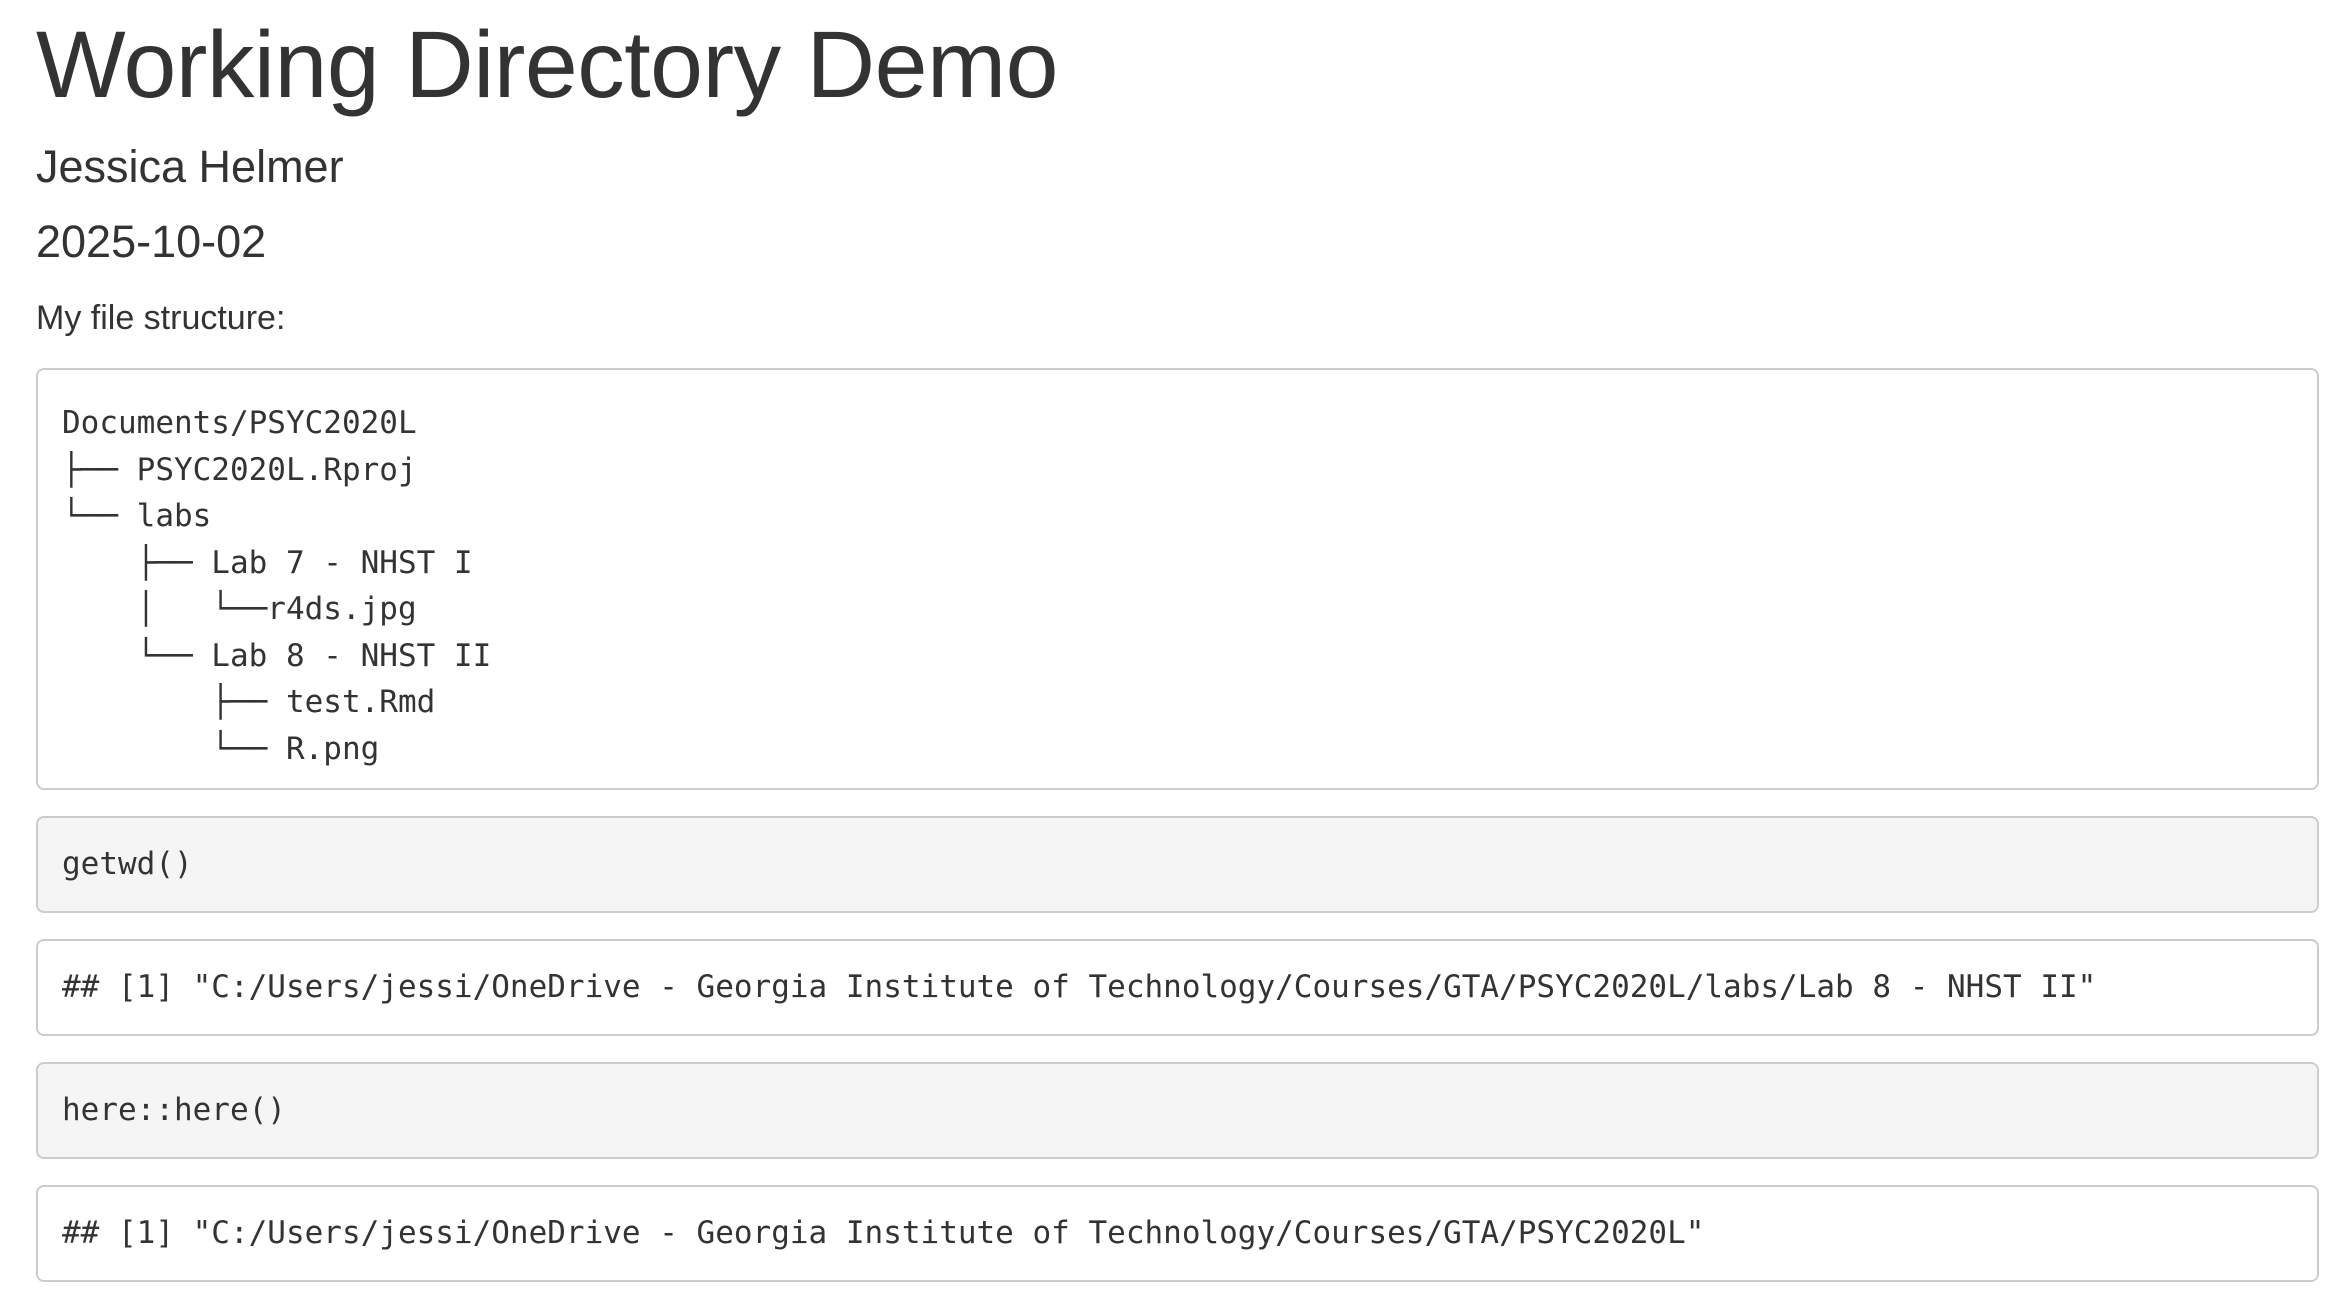 Image resolution: width=2345 pixels, height=1297 pixels. What do you see at coordinates (1177, 1110) in the screenshot?
I see `code-chunk-here: here::here()` at bounding box center [1177, 1110].